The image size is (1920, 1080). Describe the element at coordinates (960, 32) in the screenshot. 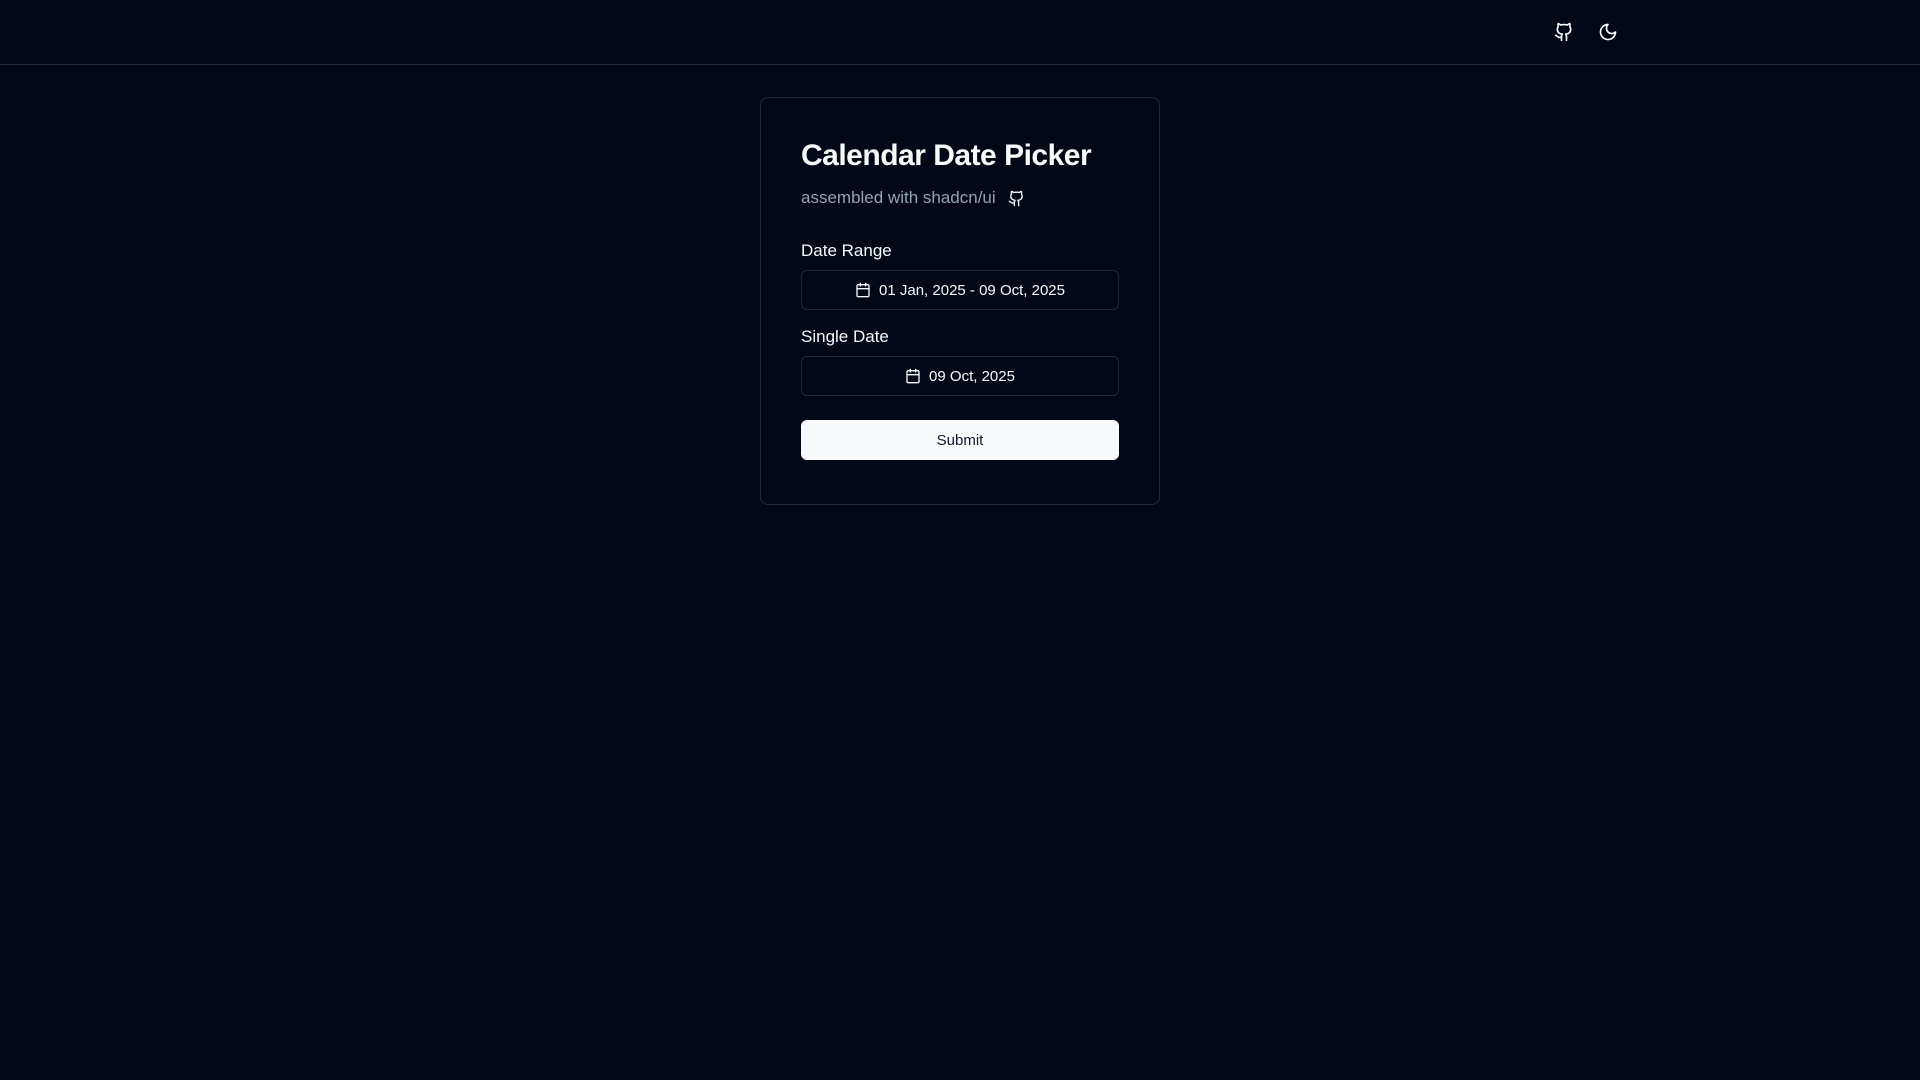

I see `top-navbar` at that location.